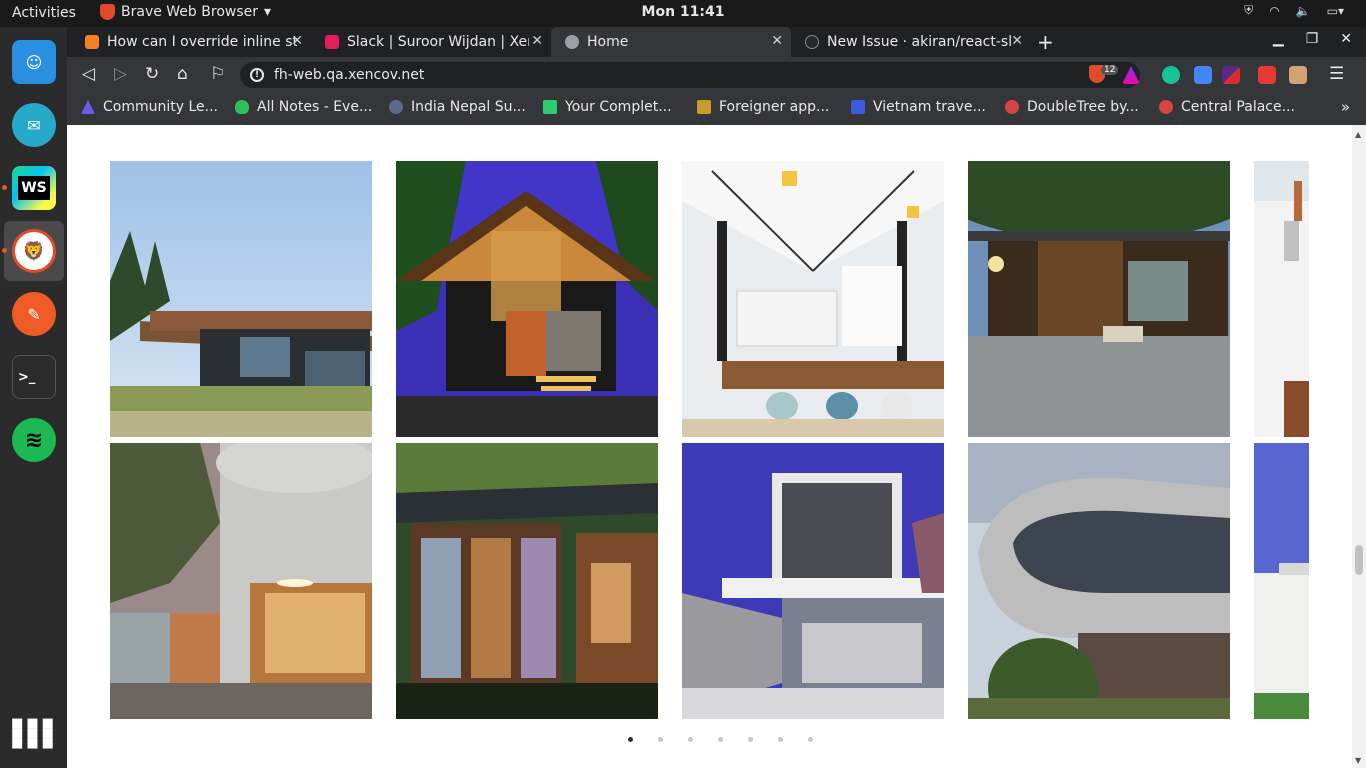 This screenshot has width=1366, height=768. What do you see at coordinates (1359, 446) in the screenshot?
I see `page-scrollbar: ▲ ▼` at bounding box center [1359, 446].